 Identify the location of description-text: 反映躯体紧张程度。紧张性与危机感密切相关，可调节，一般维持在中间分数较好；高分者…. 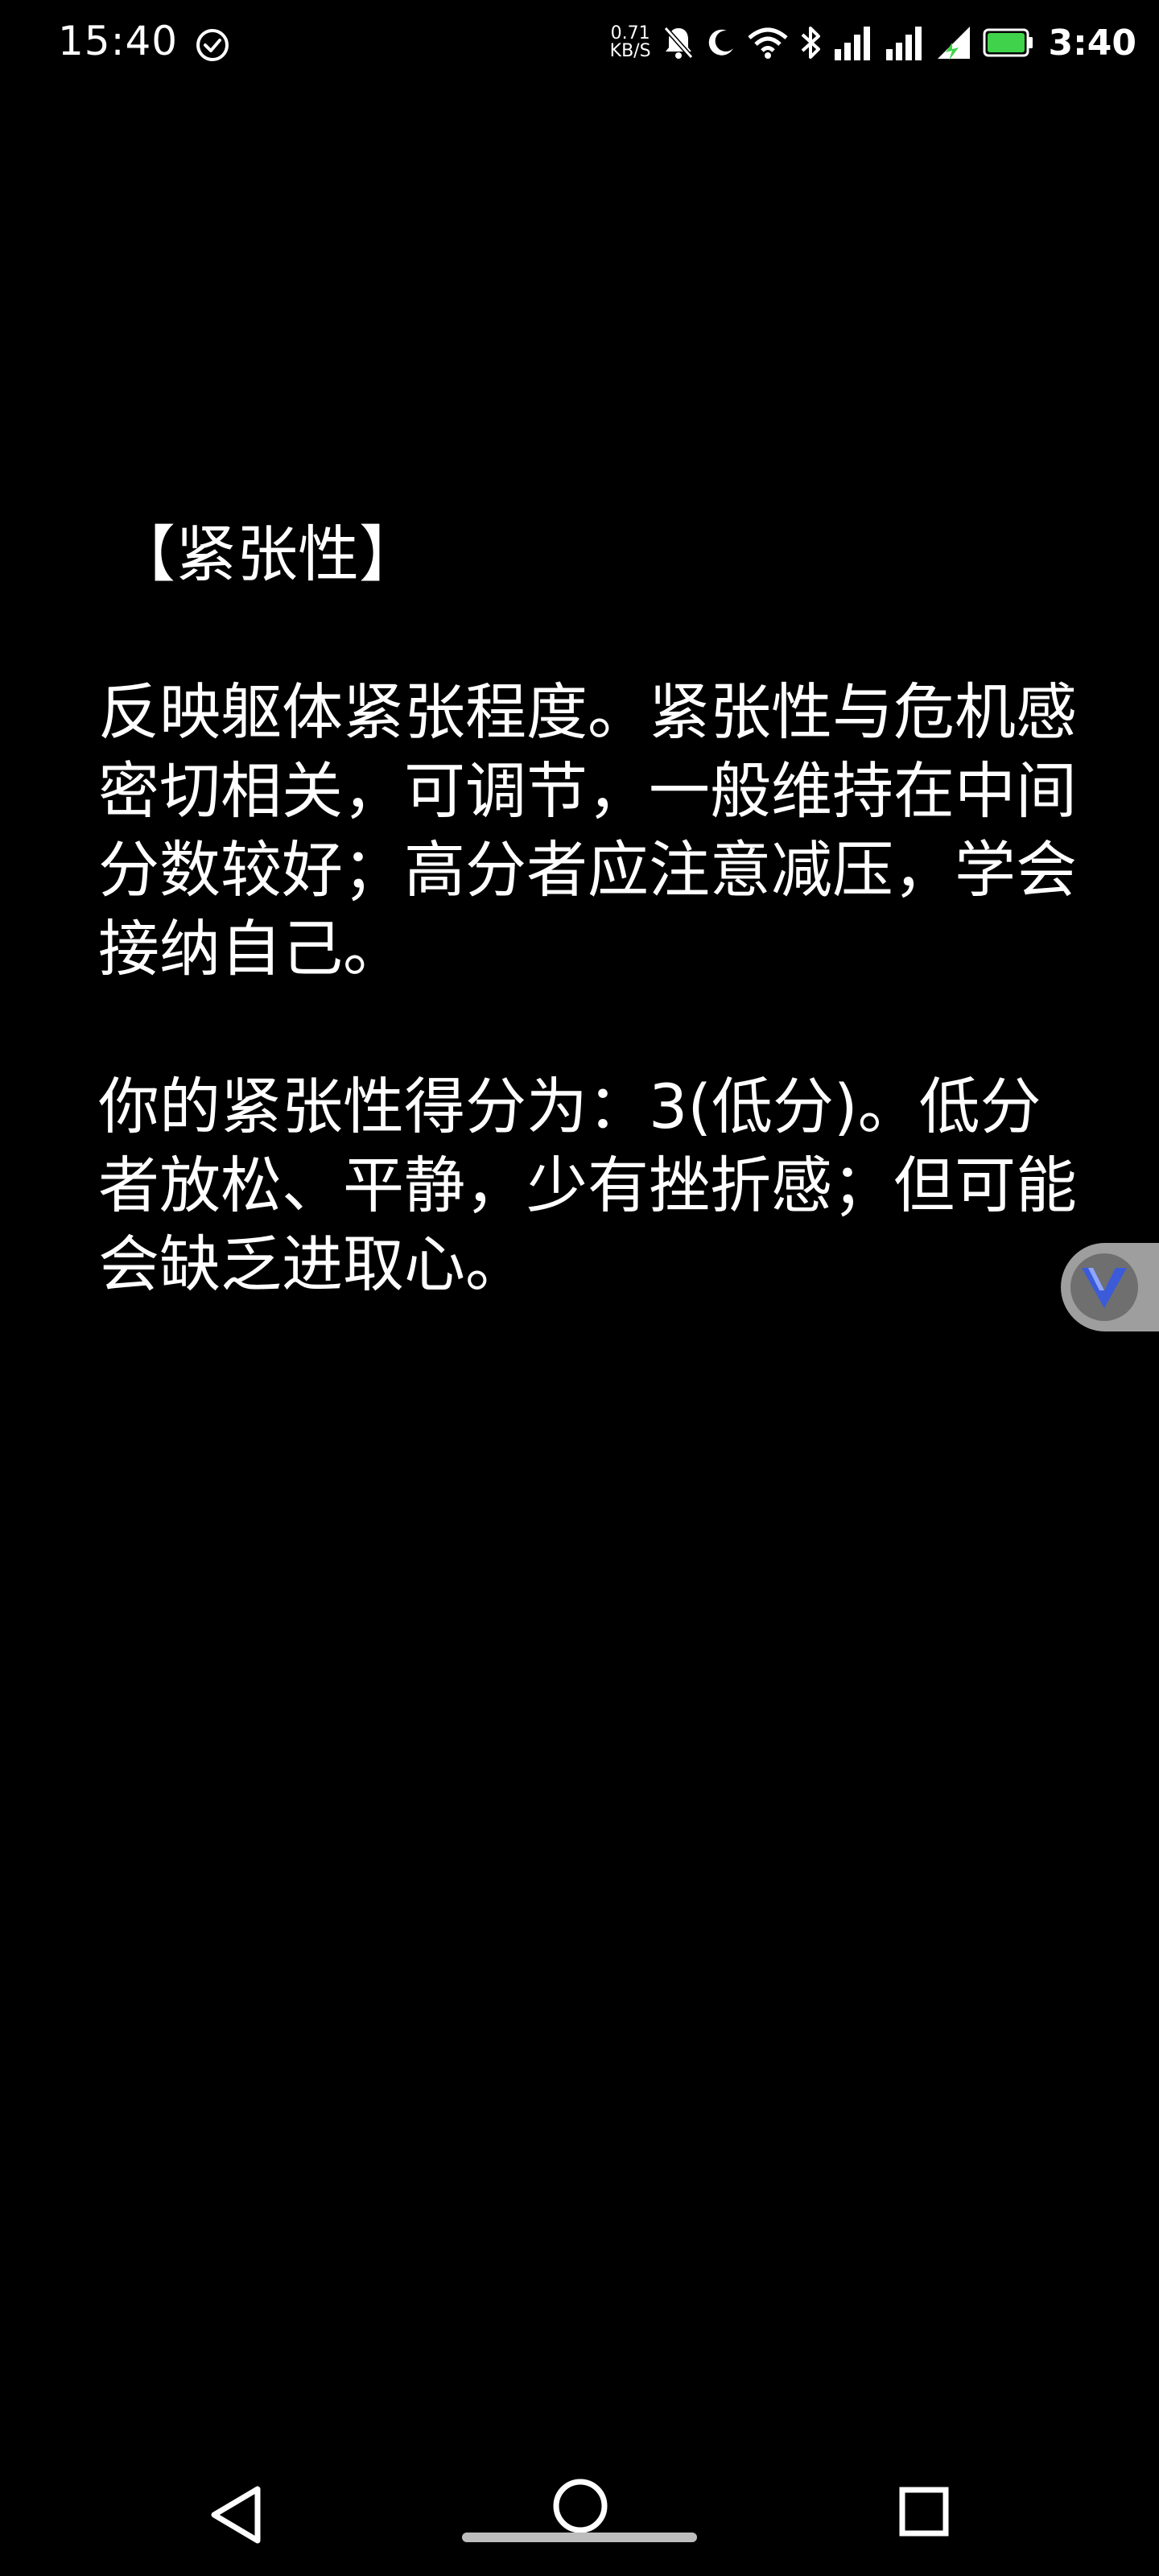
(587, 830).